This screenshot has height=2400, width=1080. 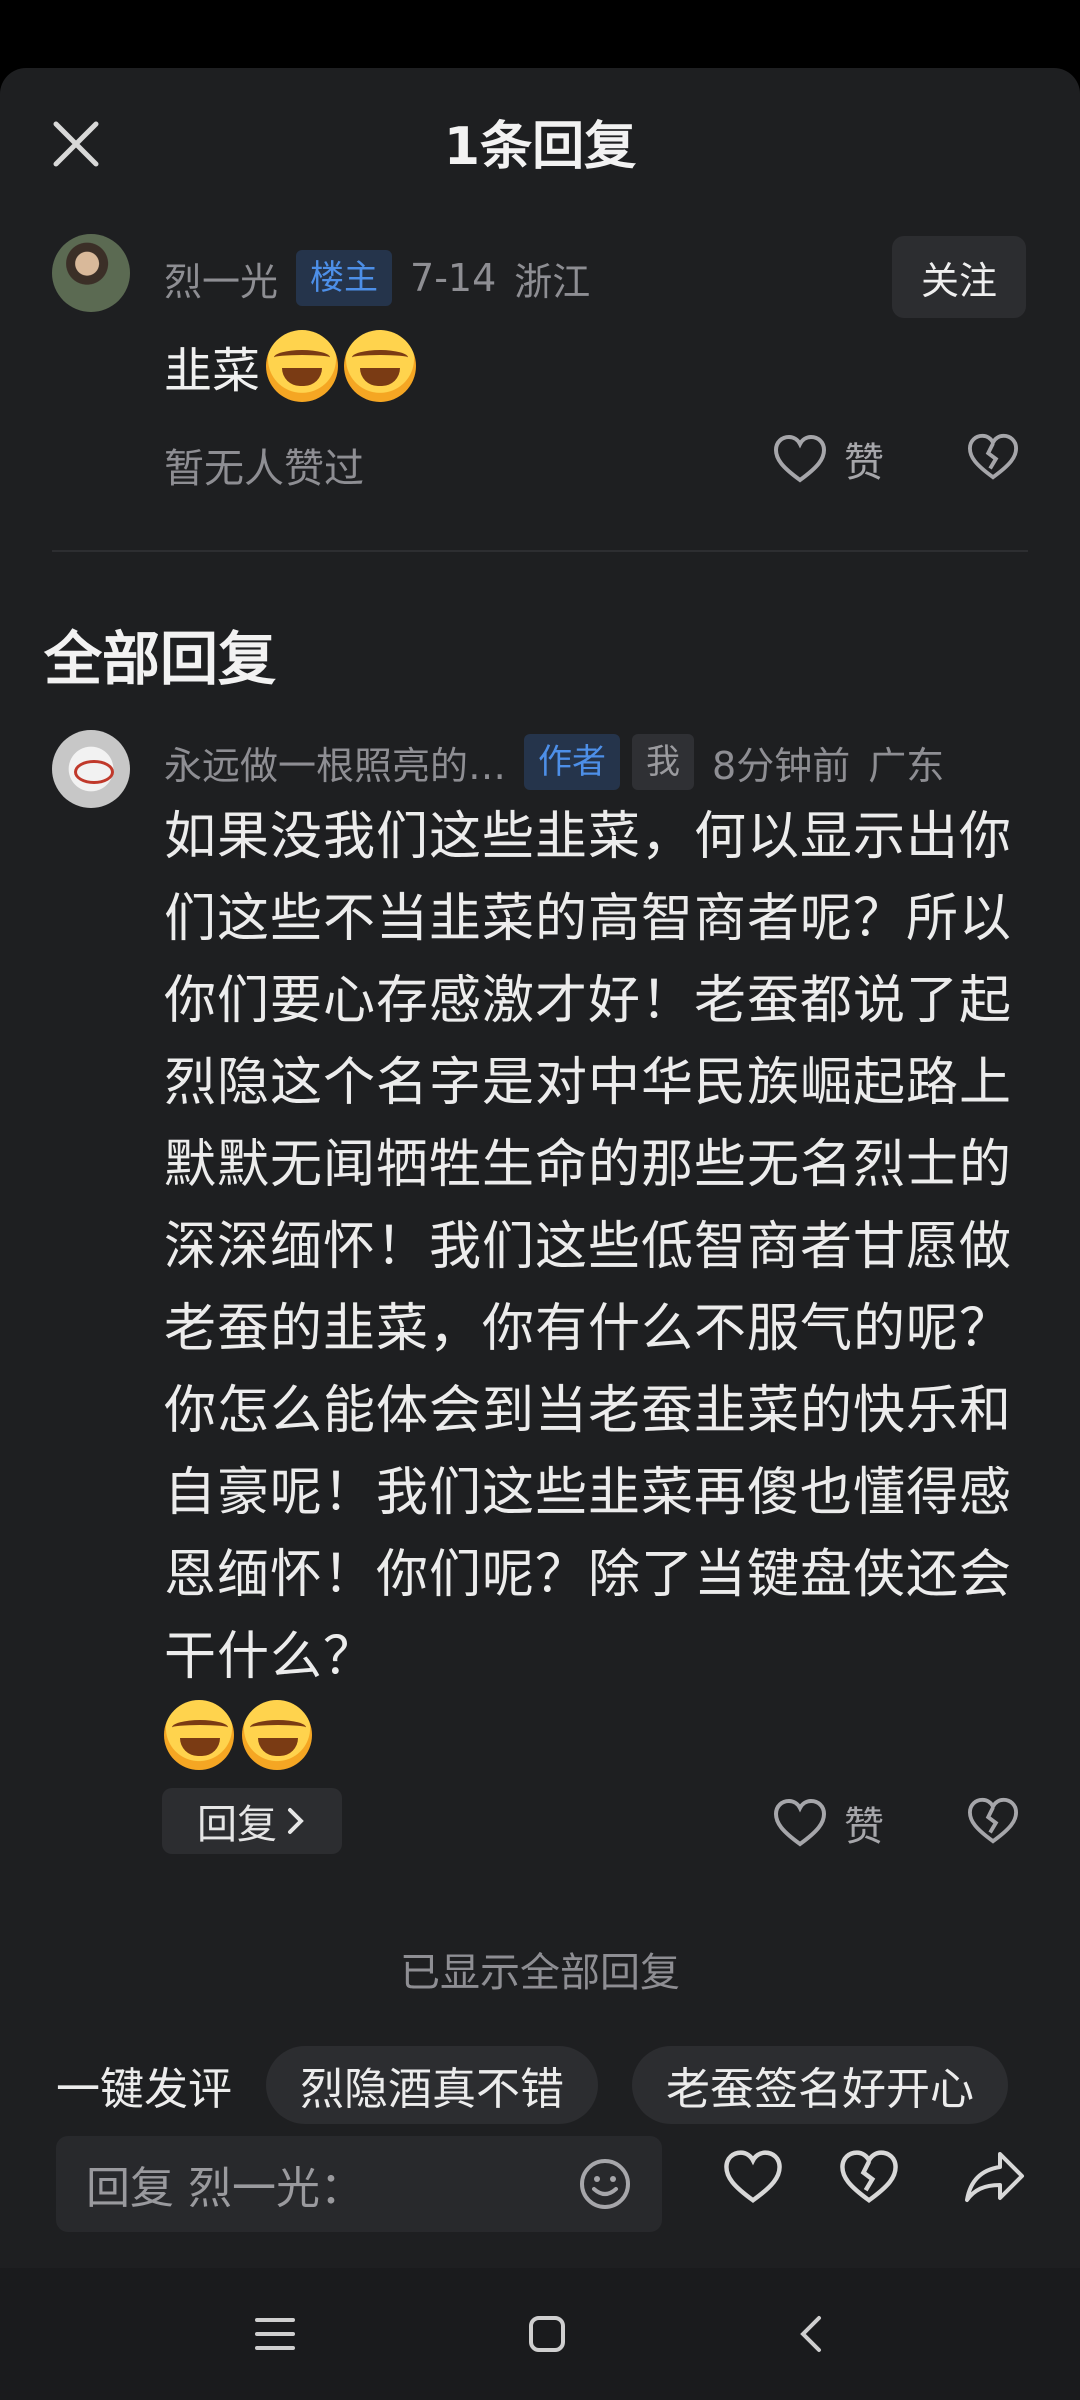 What do you see at coordinates (812, 2334) in the screenshot?
I see `back-chevron-icon` at bounding box center [812, 2334].